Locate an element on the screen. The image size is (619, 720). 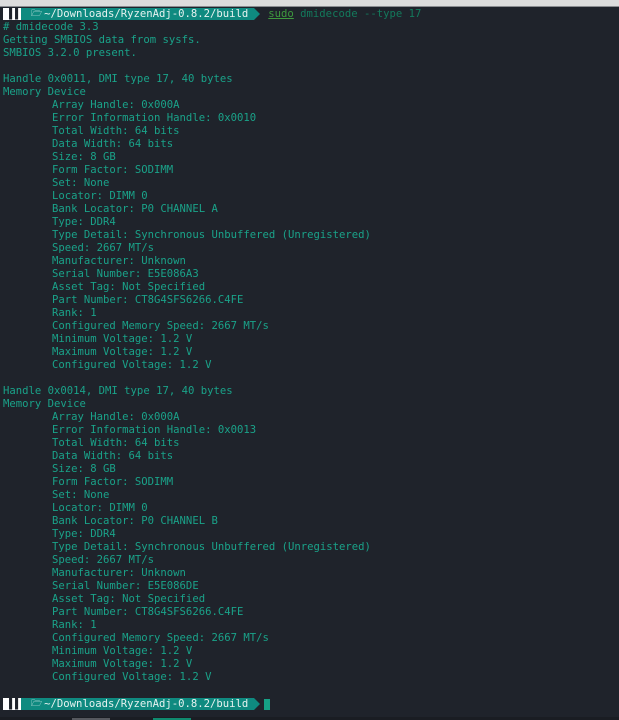
device-field: Error Information Handle: 0x0010 is located at coordinates (154, 118).